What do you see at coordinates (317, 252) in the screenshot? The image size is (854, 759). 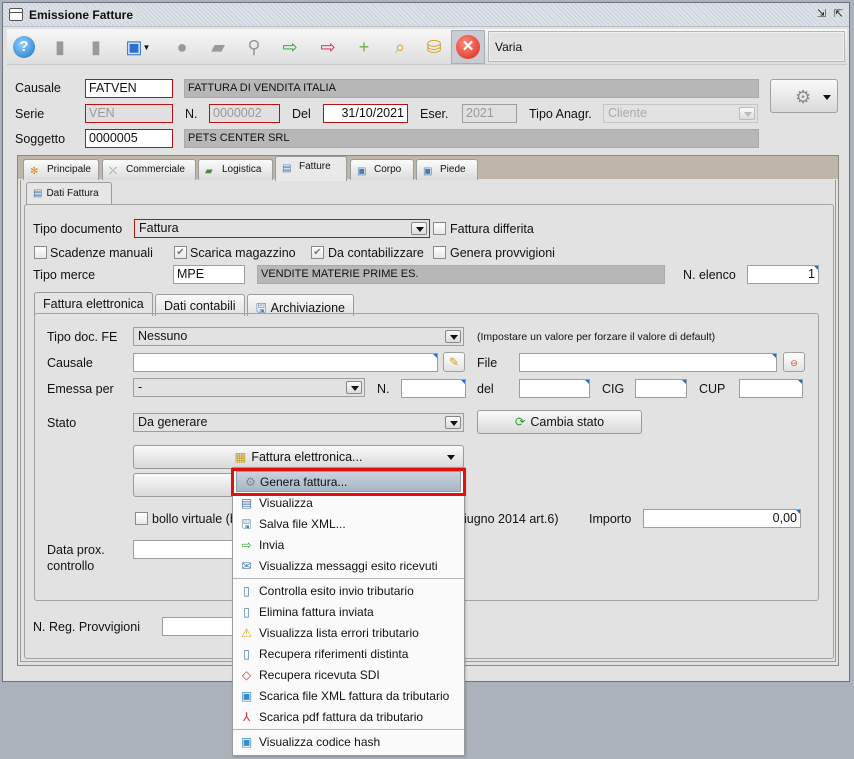 I see `da-contabilizzare-checkbox: ✔` at bounding box center [317, 252].